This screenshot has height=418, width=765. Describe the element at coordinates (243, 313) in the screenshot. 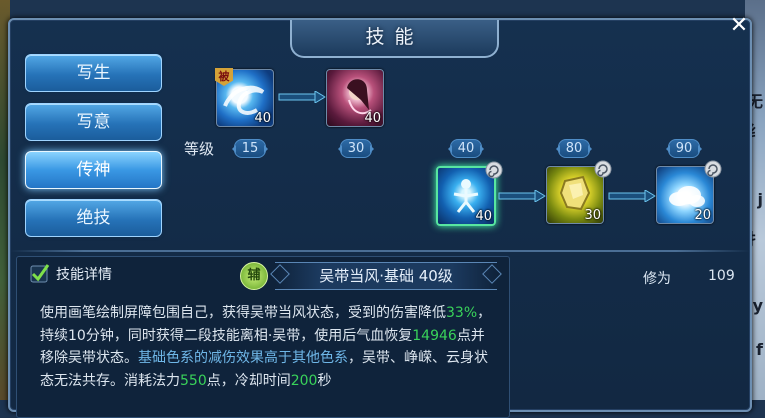

I see `description-text: 使用画笔绘制屏障包围自己，获得吴带当风状态，受到的伤害降低` at that location.